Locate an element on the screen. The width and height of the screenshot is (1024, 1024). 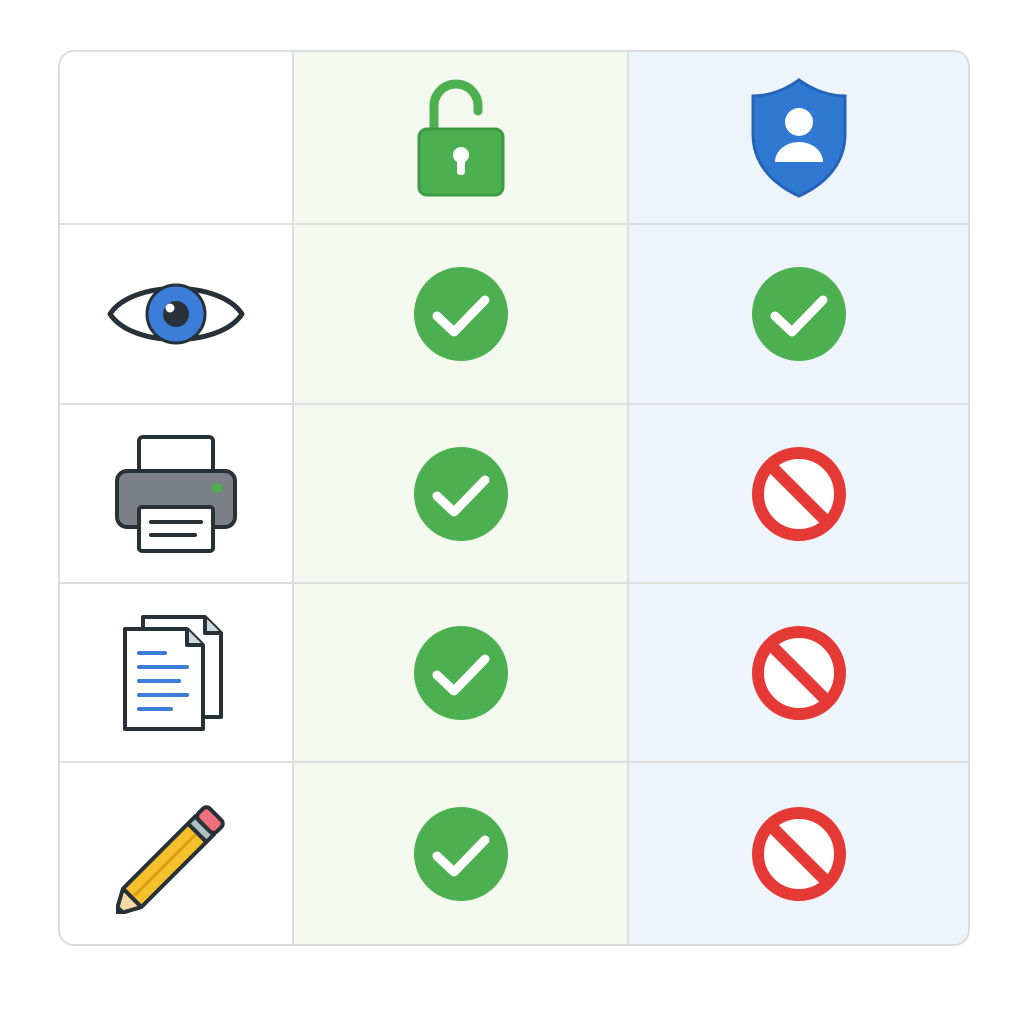
protected-edit-status-cell is located at coordinates (798, 853).